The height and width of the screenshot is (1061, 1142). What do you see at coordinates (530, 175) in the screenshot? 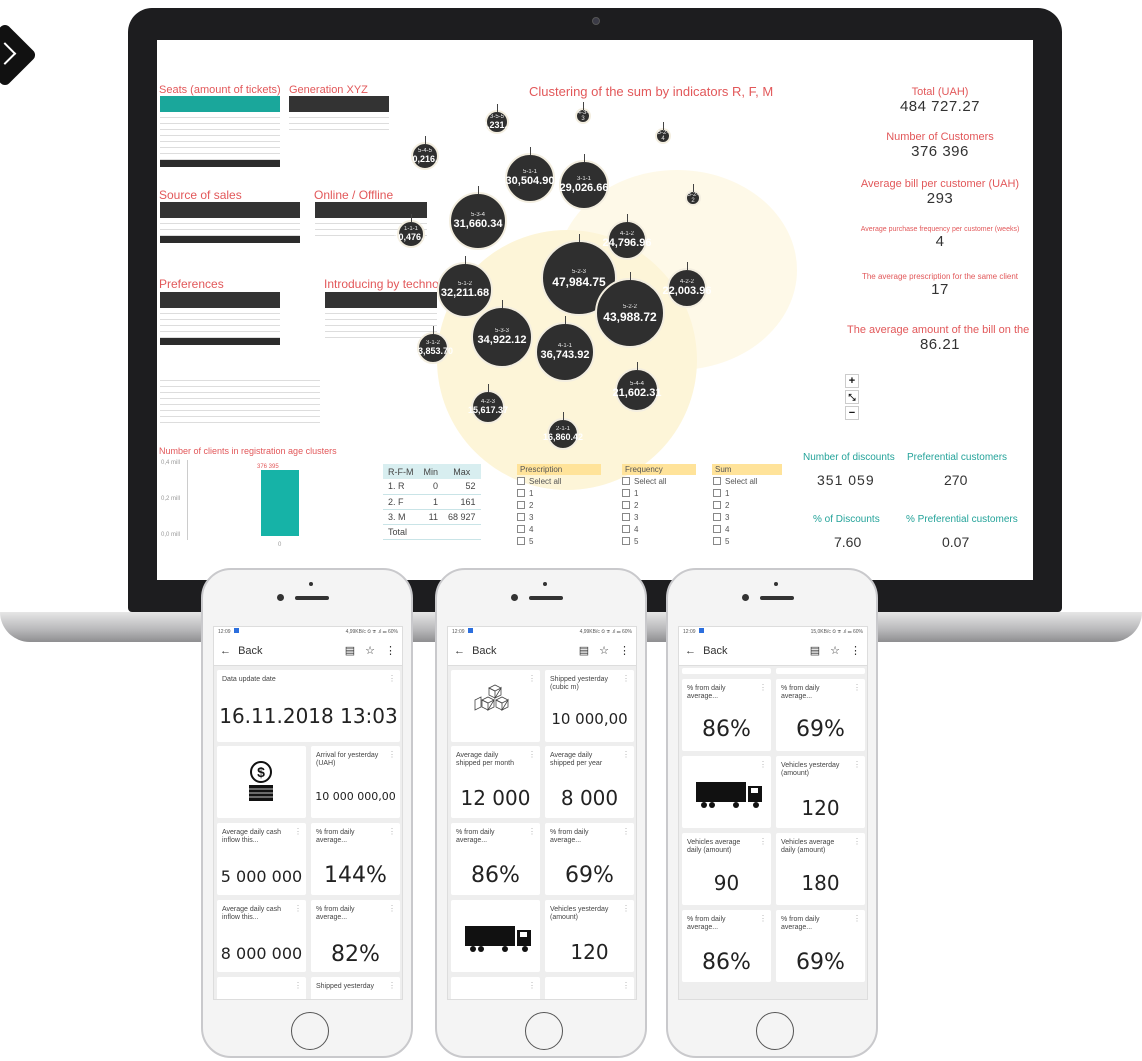
I see `cluster-bubble: 5-1-1 30,504.90` at bounding box center [530, 175].